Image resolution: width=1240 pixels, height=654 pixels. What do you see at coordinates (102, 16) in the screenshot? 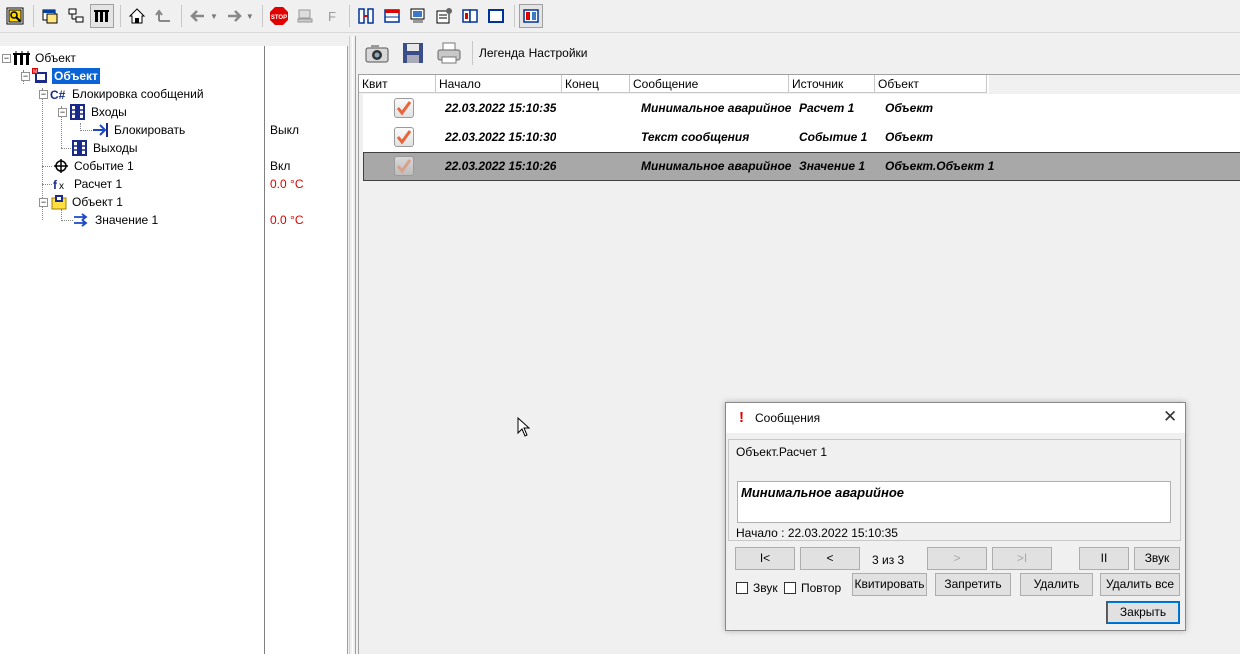
I see `tree-view-icon` at bounding box center [102, 16].